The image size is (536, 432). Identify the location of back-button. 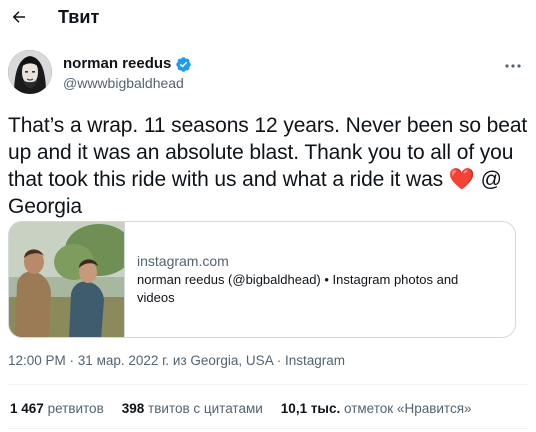
(19, 17).